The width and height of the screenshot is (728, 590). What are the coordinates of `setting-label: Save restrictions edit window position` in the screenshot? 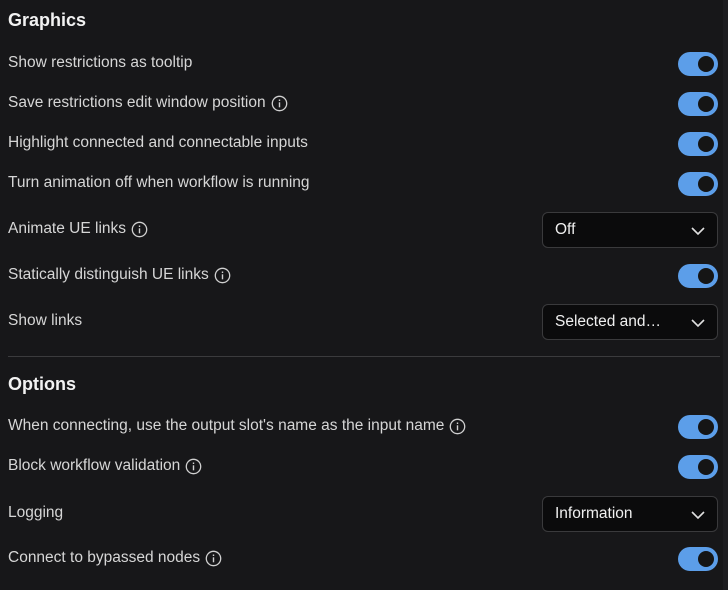 It's located at (148, 103).